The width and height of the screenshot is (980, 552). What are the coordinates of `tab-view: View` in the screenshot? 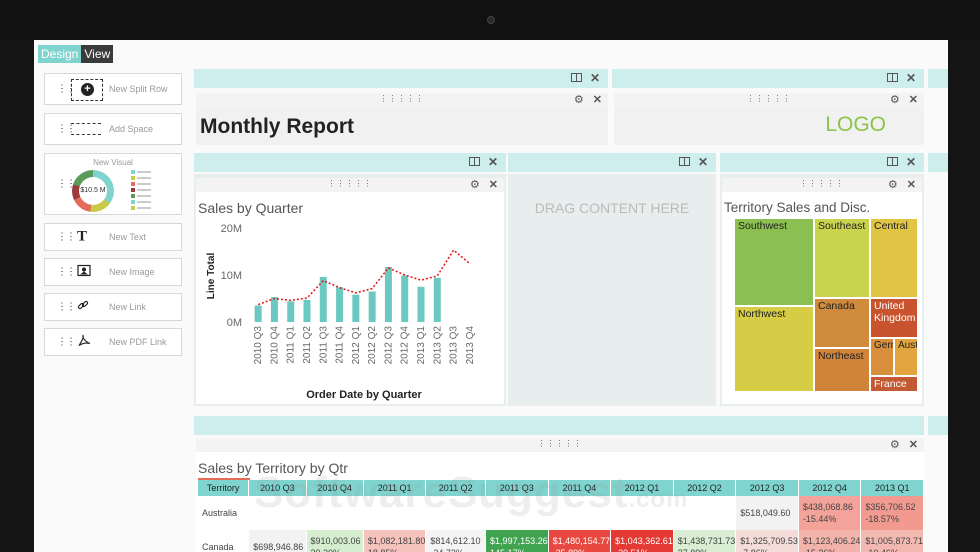 It's located at (97, 54).